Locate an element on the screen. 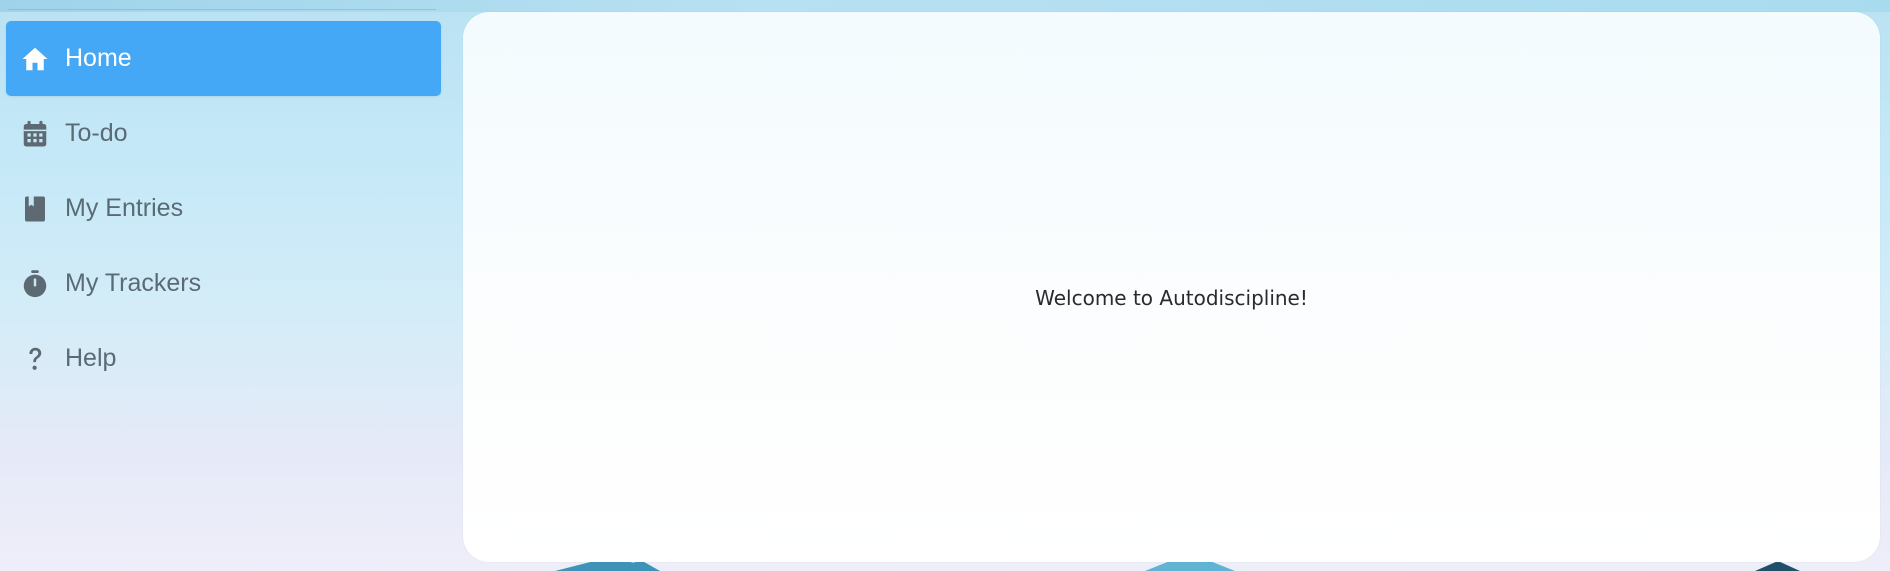  home-icon is located at coordinates (35, 59).